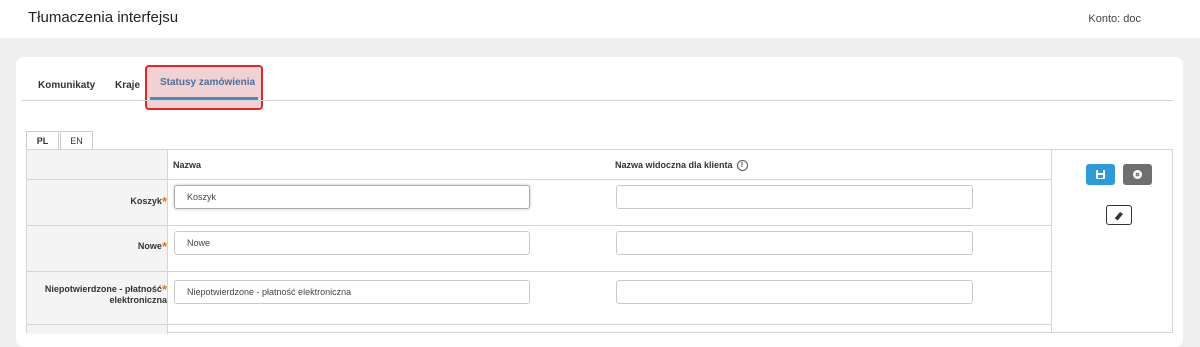 The image size is (1200, 347). I want to click on client-name-input-niepotwierdzone, so click(794, 292).